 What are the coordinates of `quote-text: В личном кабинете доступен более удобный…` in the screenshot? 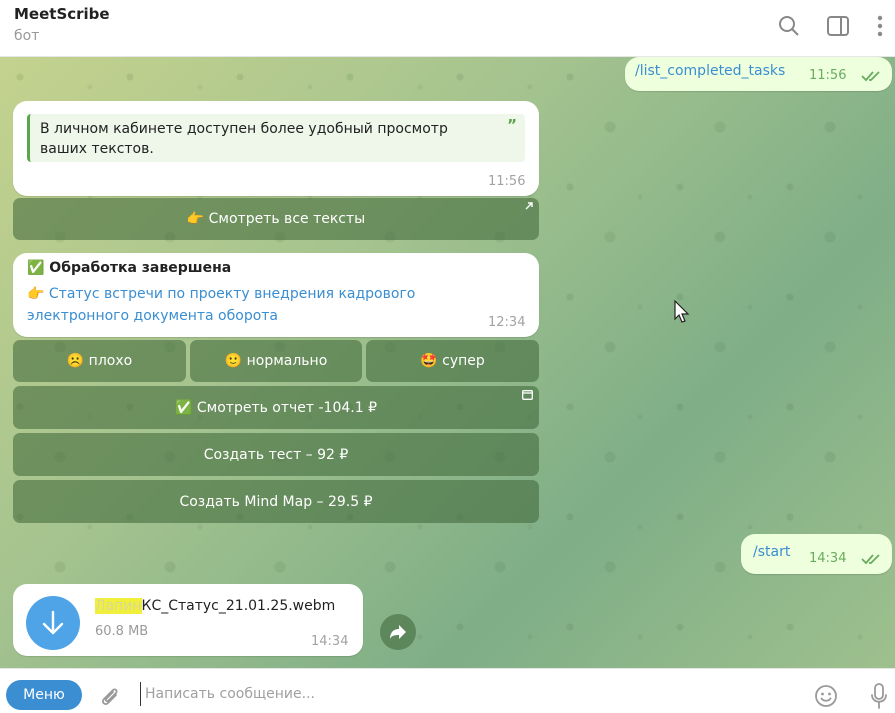 It's located at (244, 139).